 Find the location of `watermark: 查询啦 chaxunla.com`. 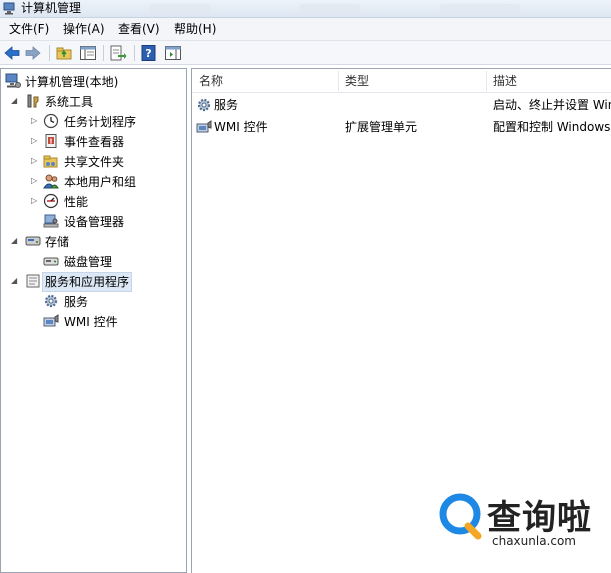

watermark: 查询啦 chaxunla.com is located at coordinates (523, 521).